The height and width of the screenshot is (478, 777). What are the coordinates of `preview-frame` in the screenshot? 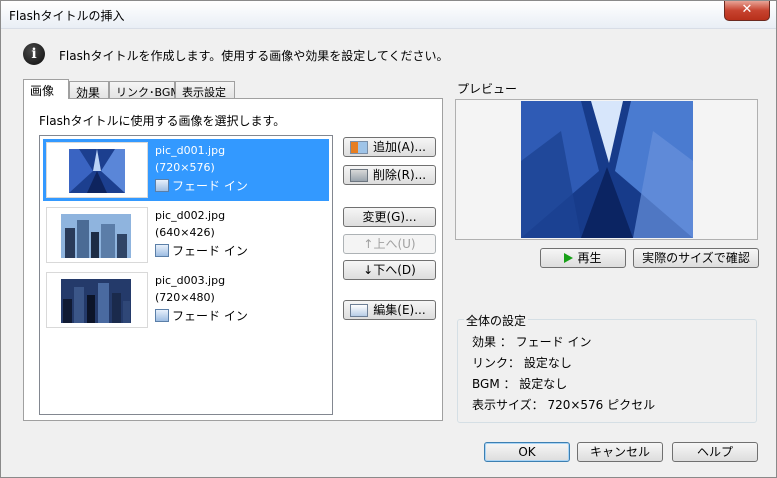 It's located at (606, 169).